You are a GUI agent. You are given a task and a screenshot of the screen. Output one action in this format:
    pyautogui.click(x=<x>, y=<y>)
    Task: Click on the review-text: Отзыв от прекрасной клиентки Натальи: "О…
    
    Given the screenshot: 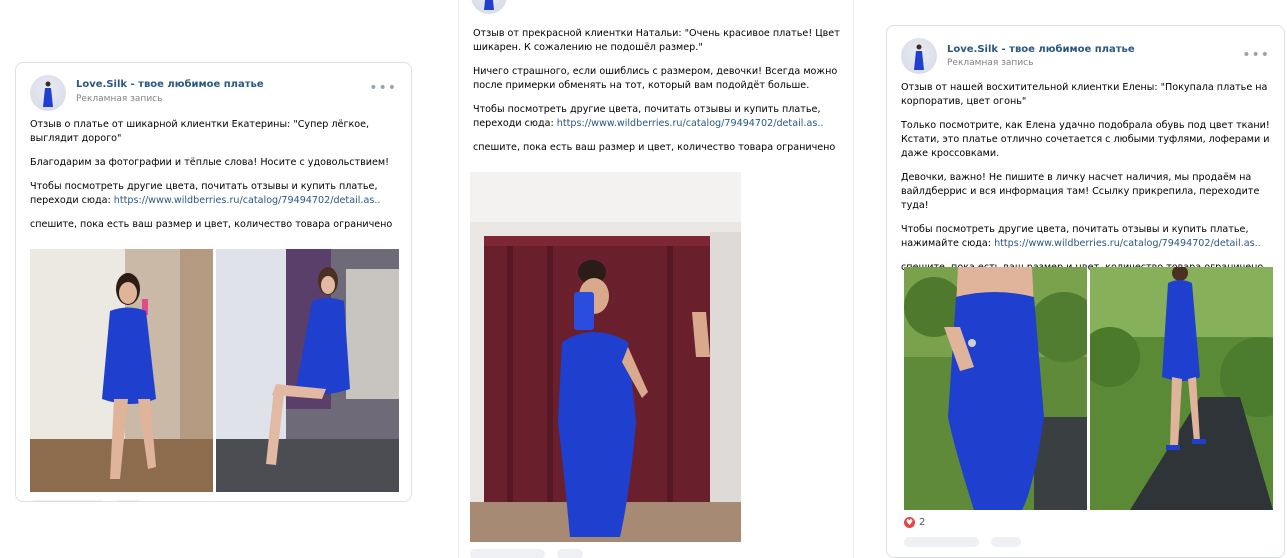 What is the action you would take?
    pyautogui.click(x=656, y=40)
    